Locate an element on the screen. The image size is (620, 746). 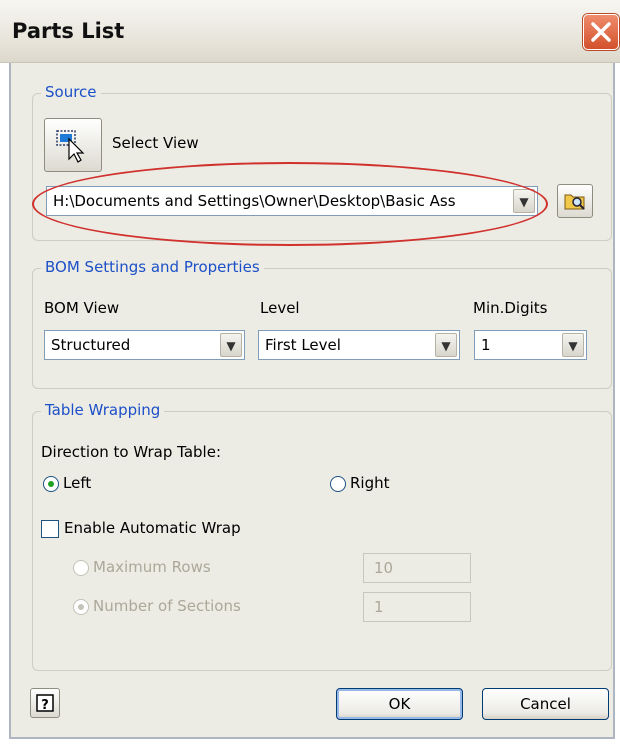
browse-folder-icon is located at coordinates (574, 202).